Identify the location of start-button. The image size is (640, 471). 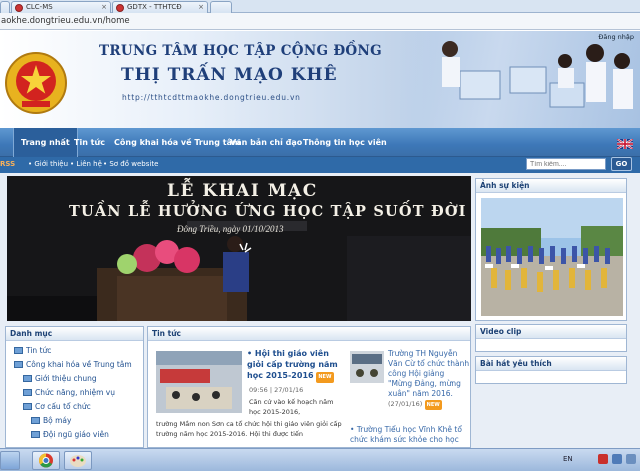
(10, 460).